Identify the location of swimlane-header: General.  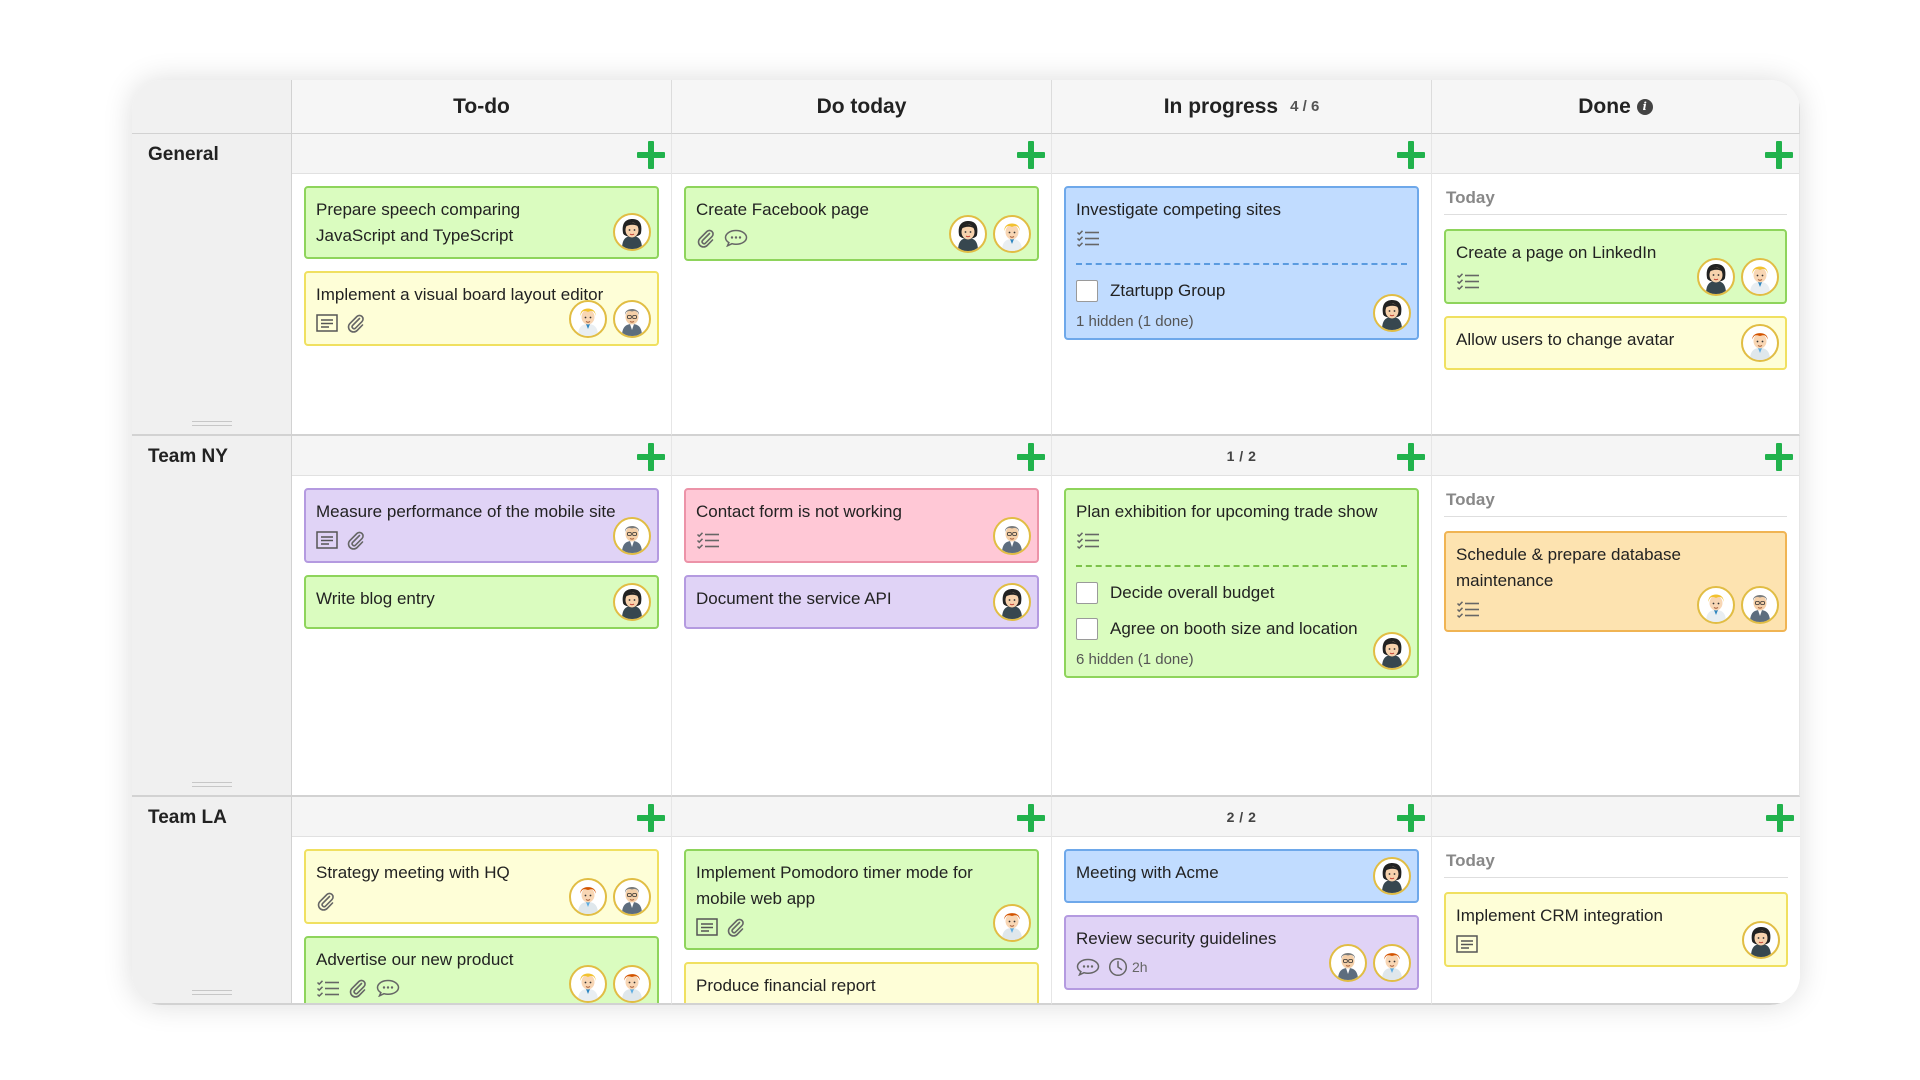
(212, 285).